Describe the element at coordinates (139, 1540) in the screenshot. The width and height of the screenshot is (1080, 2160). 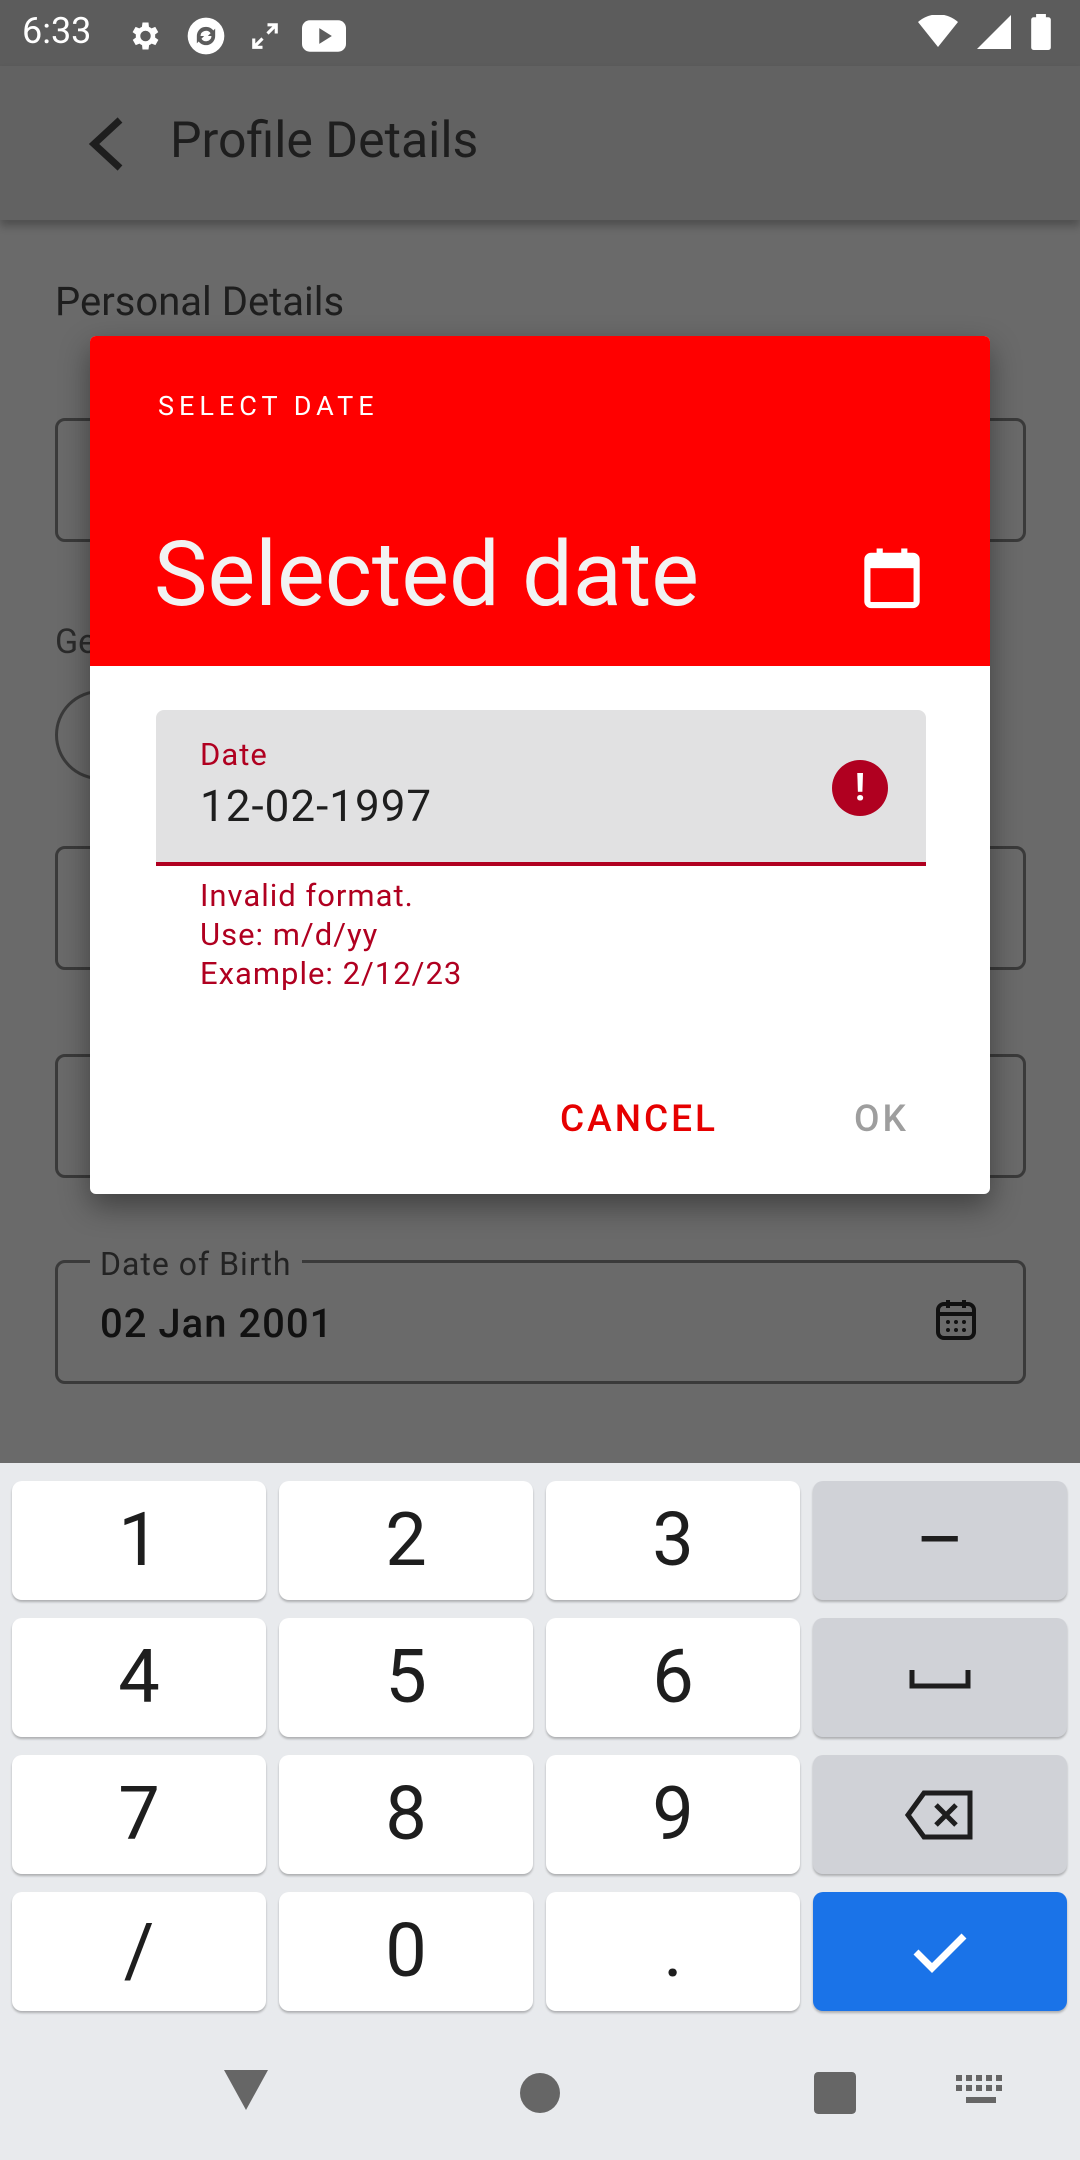
I see `key-1: 1` at that location.